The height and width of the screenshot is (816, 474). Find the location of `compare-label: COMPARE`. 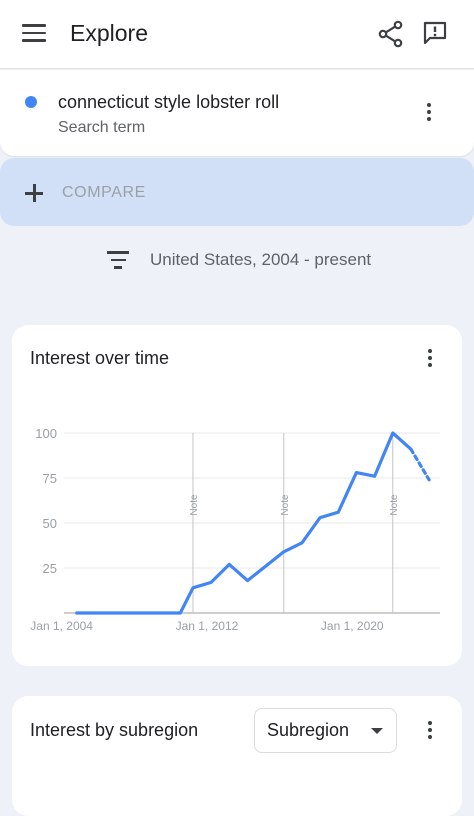

compare-label: COMPARE is located at coordinates (104, 193).